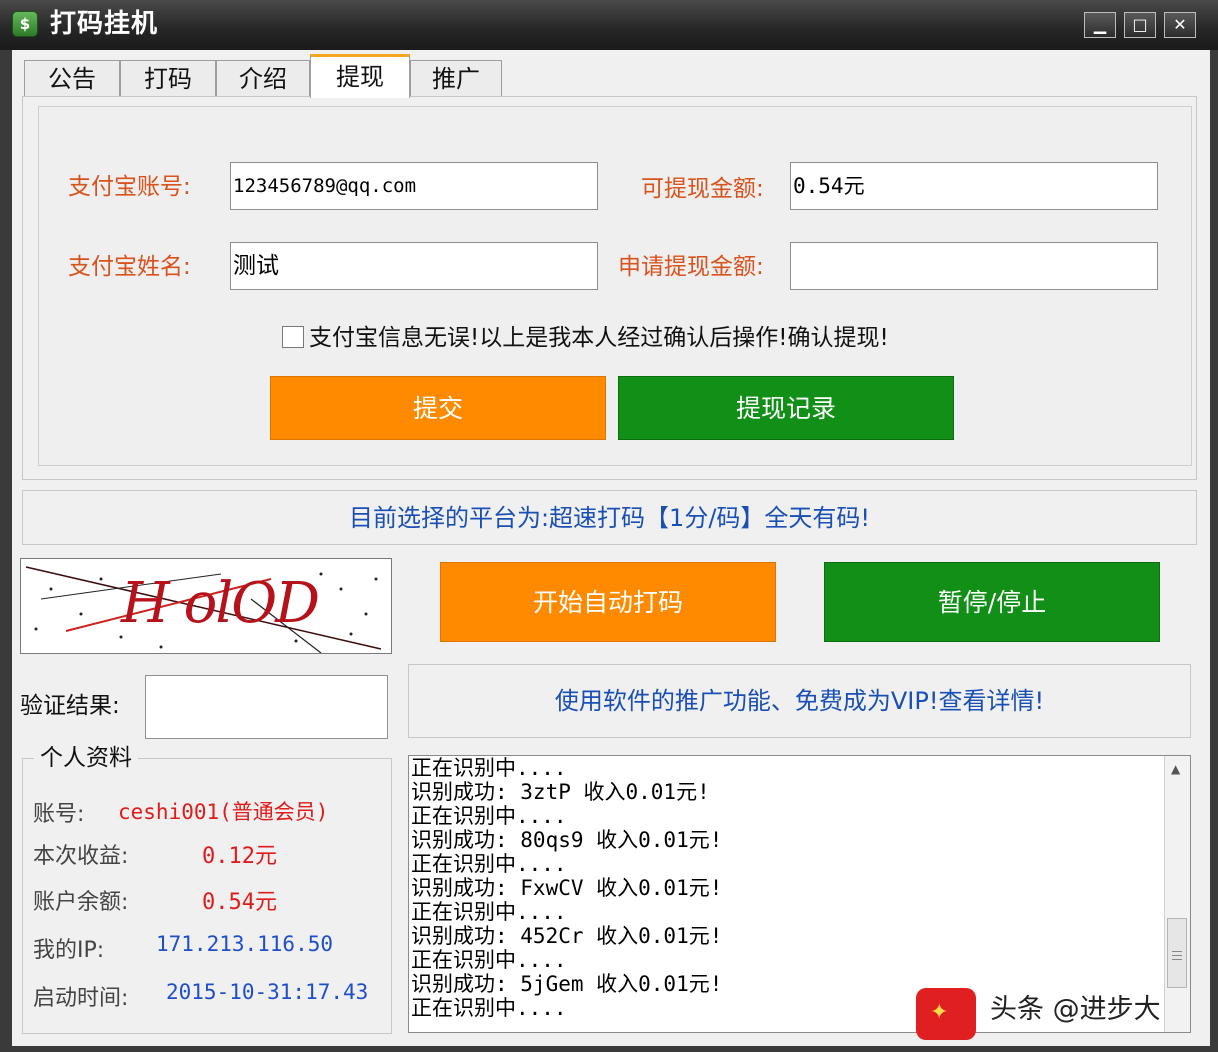  I want to click on watermark-logo-icon: ✦, so click(946, 1014).